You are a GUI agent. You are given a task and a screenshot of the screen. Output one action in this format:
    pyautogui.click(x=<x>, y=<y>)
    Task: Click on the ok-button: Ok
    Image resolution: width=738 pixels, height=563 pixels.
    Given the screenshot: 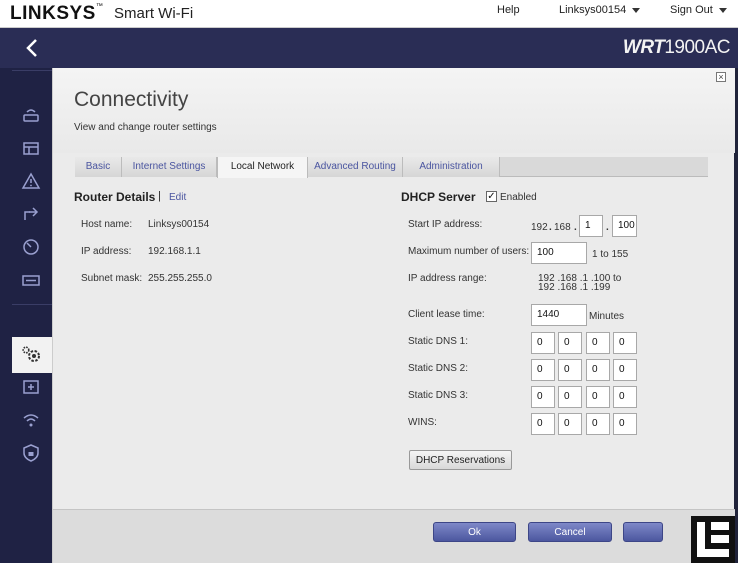 What is the action you would take?
    pyautogui.click(x=474, y=532)
    